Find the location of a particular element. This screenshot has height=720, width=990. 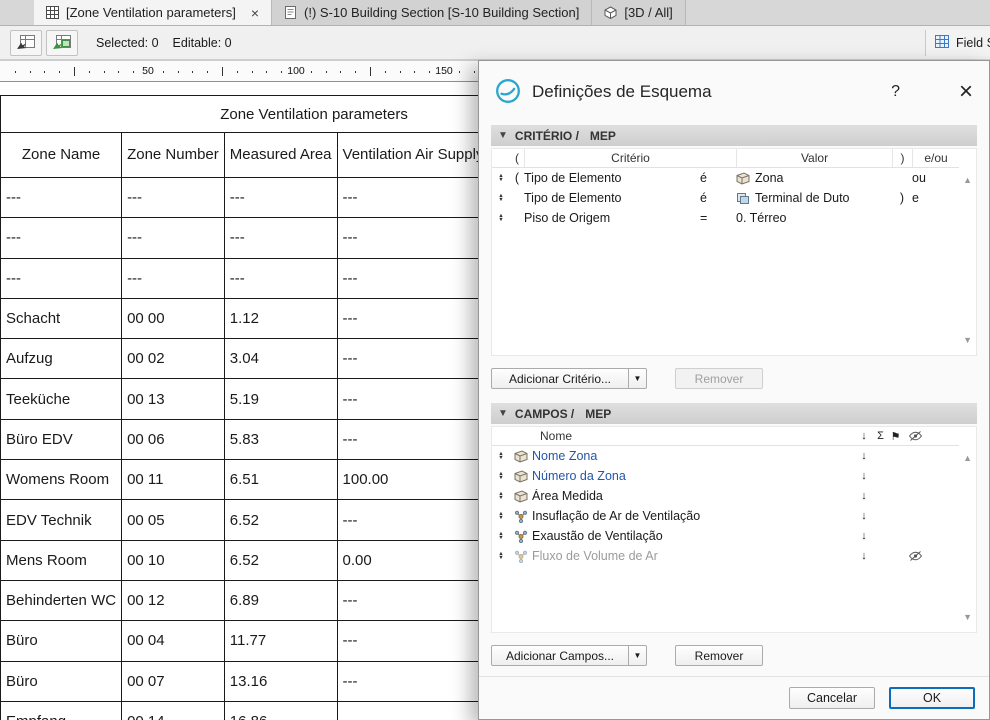

activate-selection-button is located at coordinates (62, 42).